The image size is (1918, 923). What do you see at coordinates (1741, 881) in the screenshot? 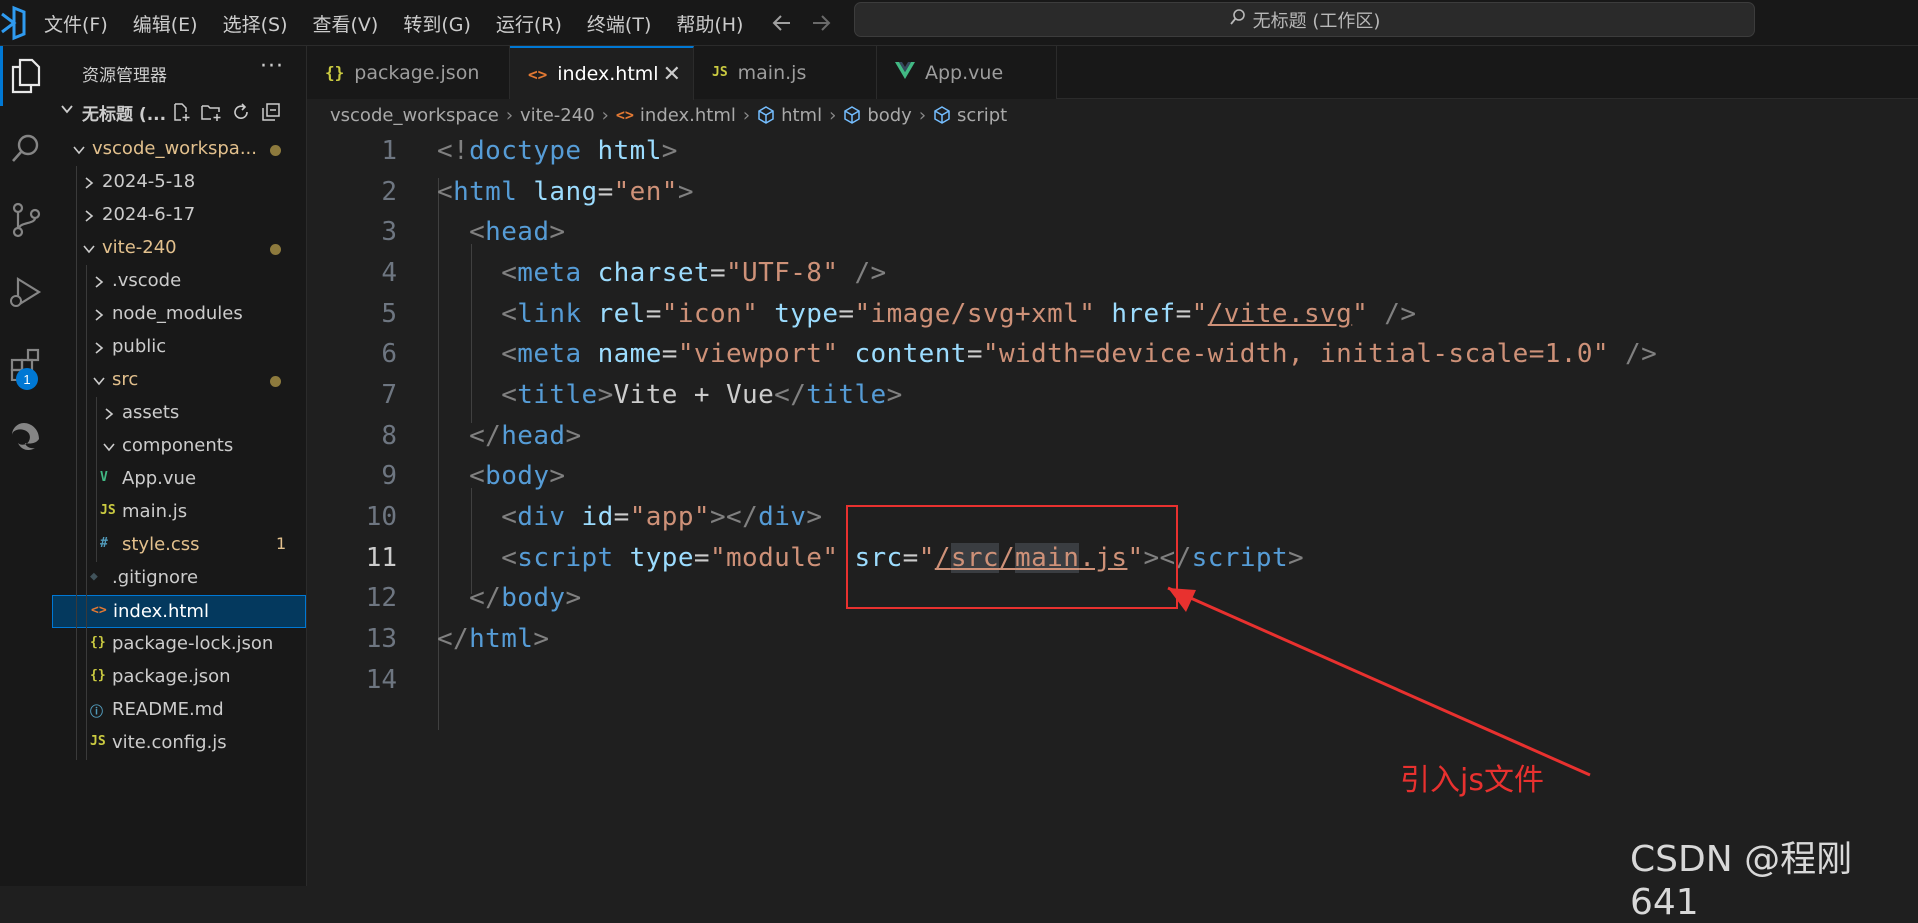
I see `watermark: CSDN @程刚641` at bounding box center [1741, 881].